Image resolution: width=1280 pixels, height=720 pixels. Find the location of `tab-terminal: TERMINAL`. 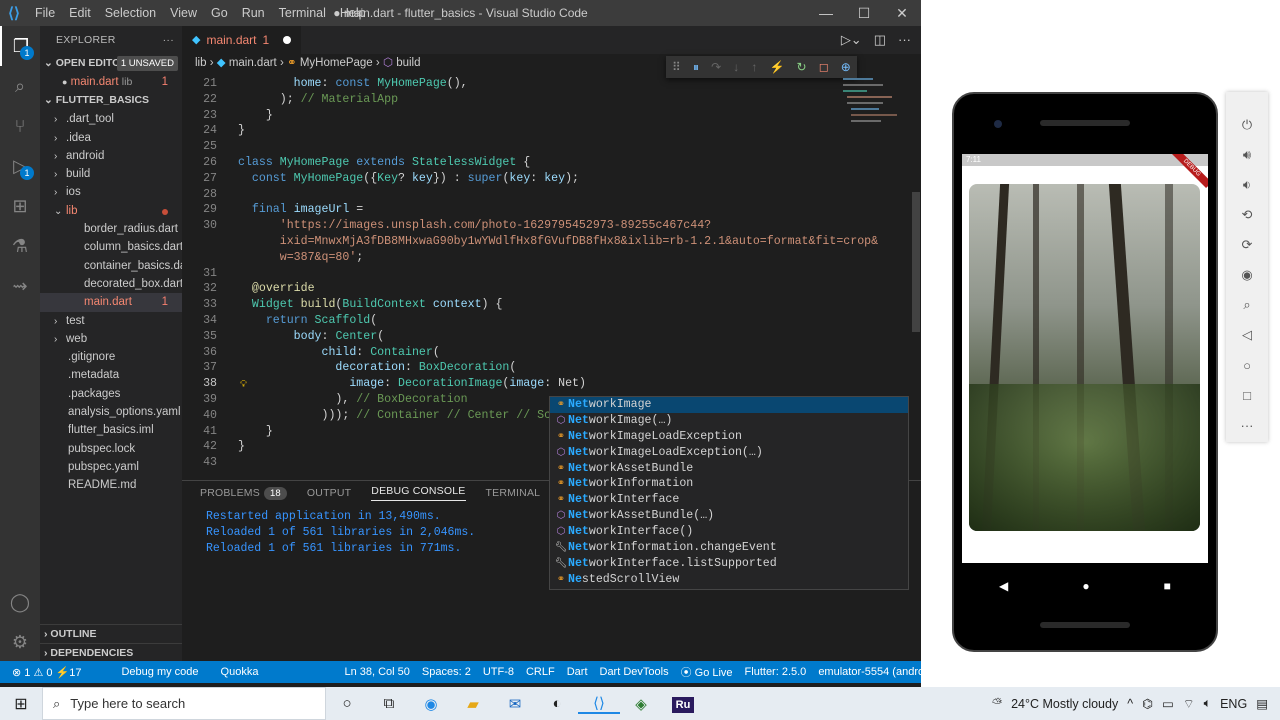

tab-terminal: TERMINAL is located at coordinates (513, 493).